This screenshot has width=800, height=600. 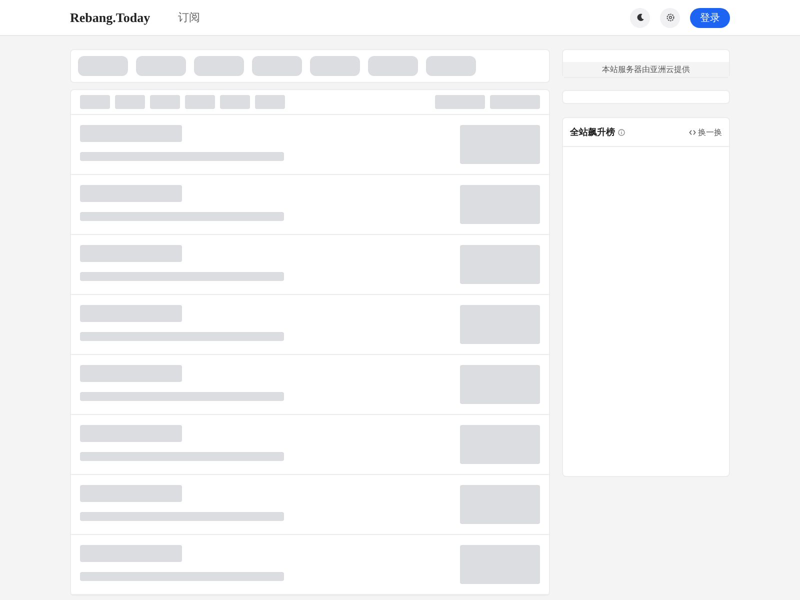 I want to click on info-icon, so click(x=621, y=132).